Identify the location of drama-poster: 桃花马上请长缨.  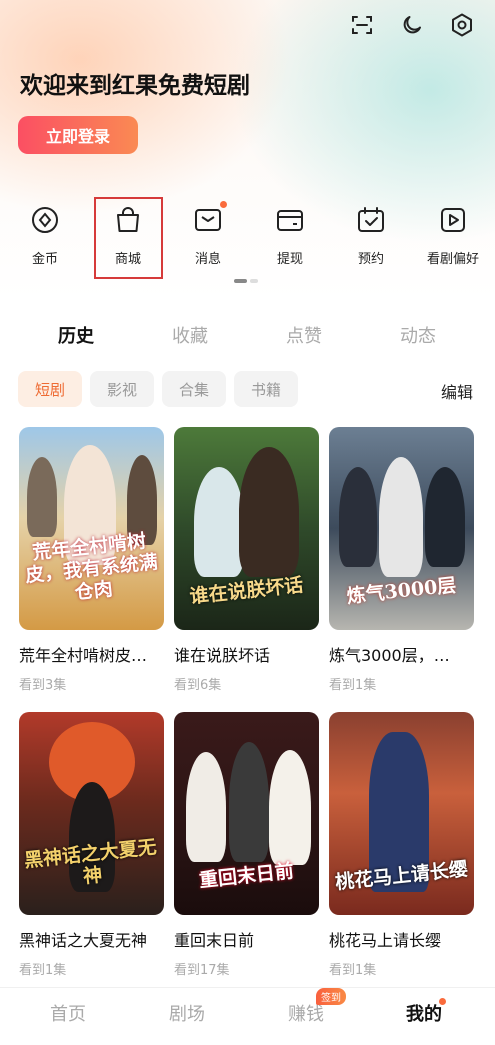
(401, 813).